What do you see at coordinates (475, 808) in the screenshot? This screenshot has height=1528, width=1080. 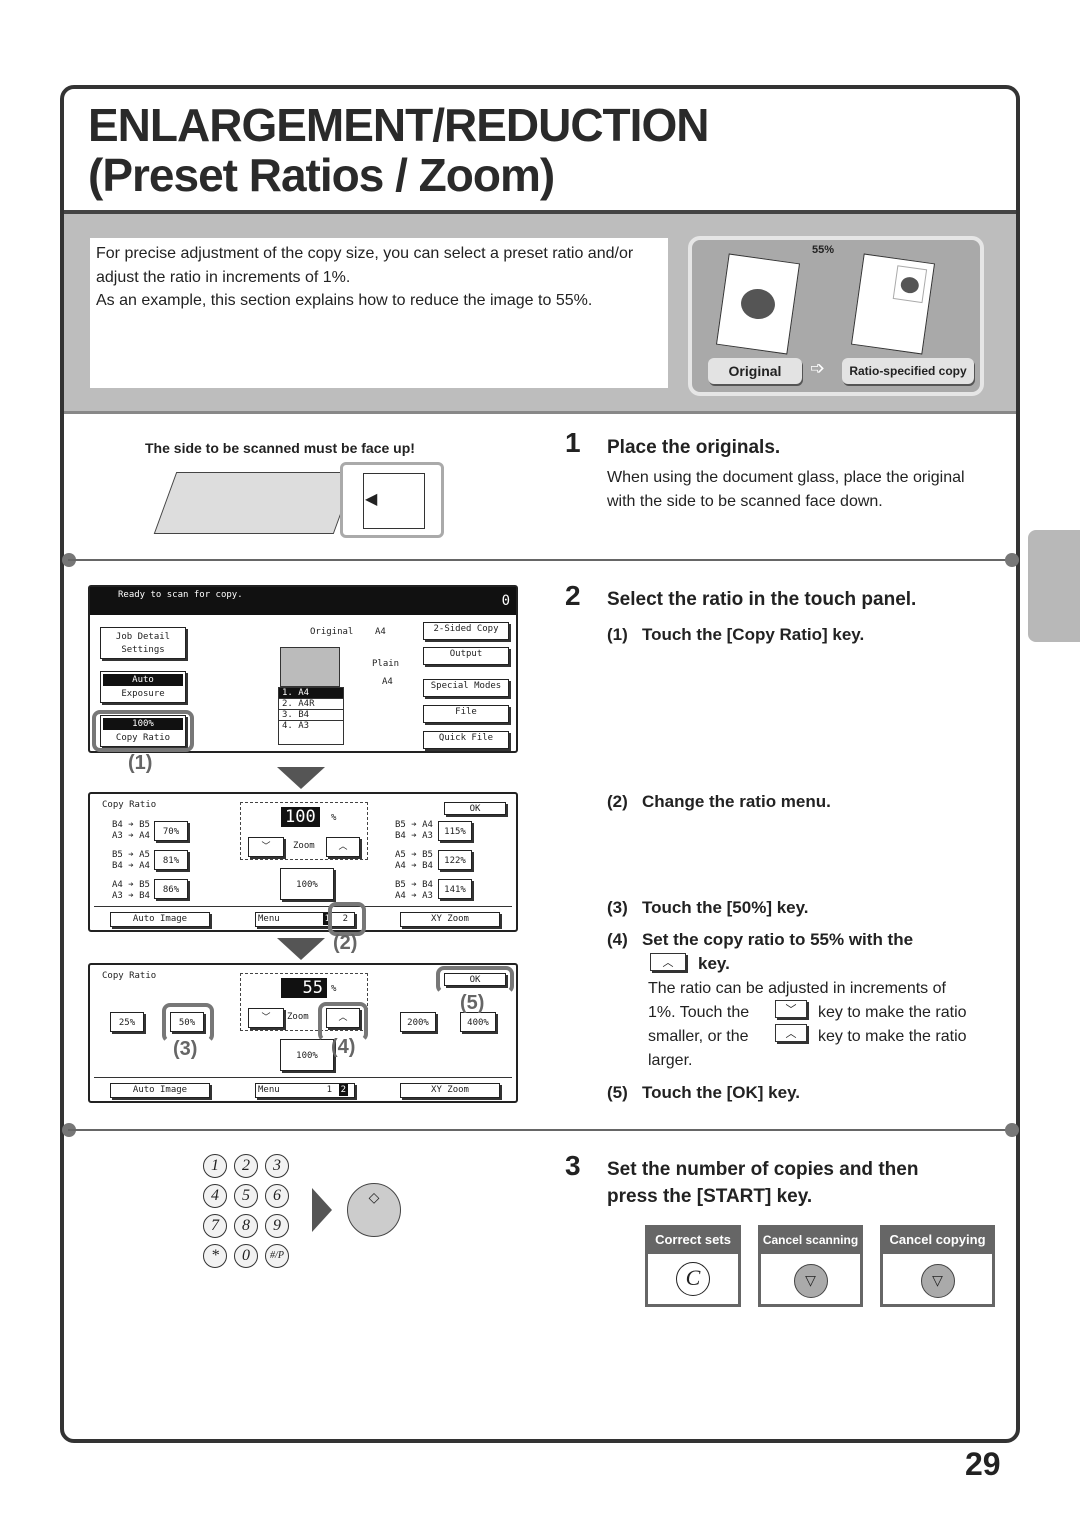 I see `ok-button: OK` at bounding box center [475, 808].